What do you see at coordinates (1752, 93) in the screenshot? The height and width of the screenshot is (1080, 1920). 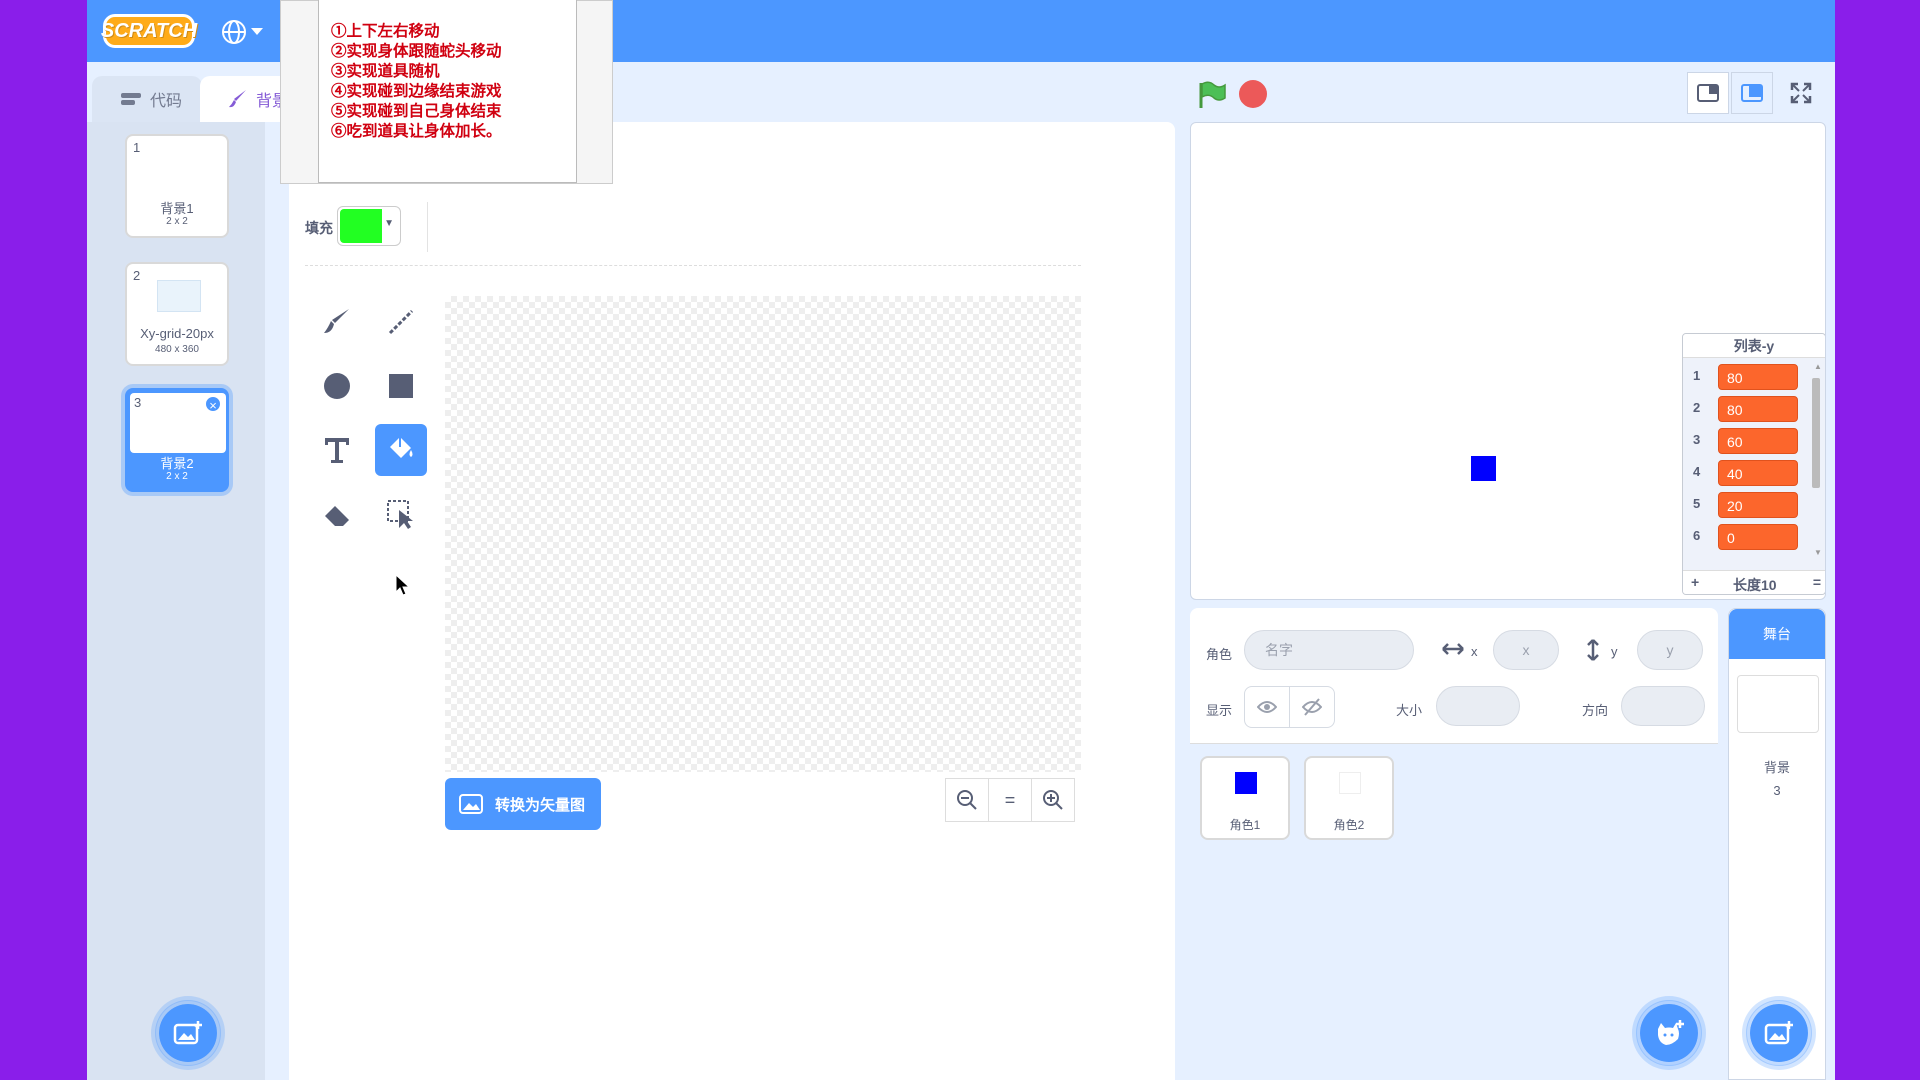 I see `large-stage-button` at bounding box center [1752, 93].